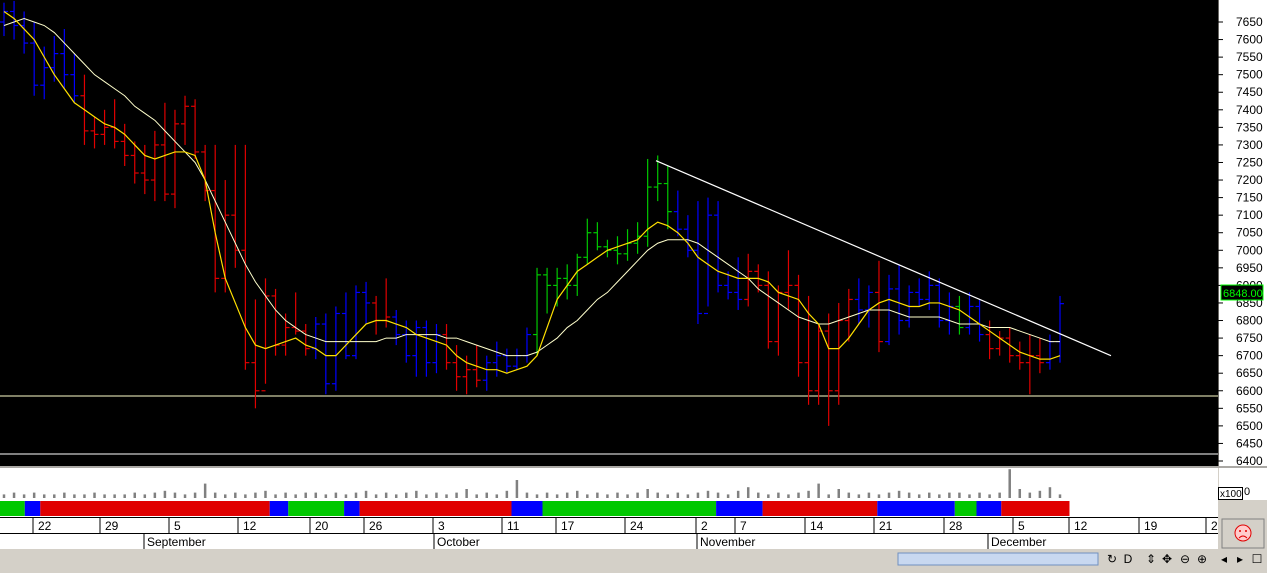 The height and width of the screenshot is (573, 1267). I want to click on day-label-9: 24, so click(637, 526).